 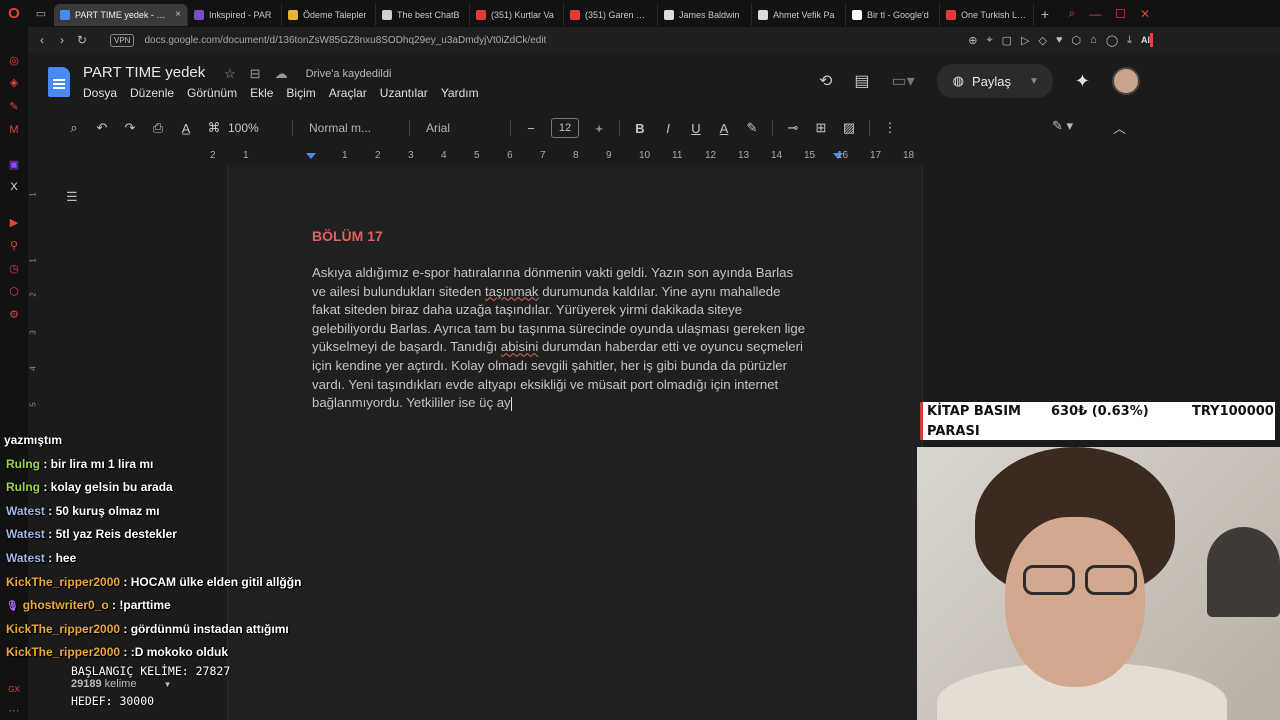 What do you see at coordinates (130, 128) in the screenshot?
I see `redo-icon: ↷` at bounding box center [130, 128].